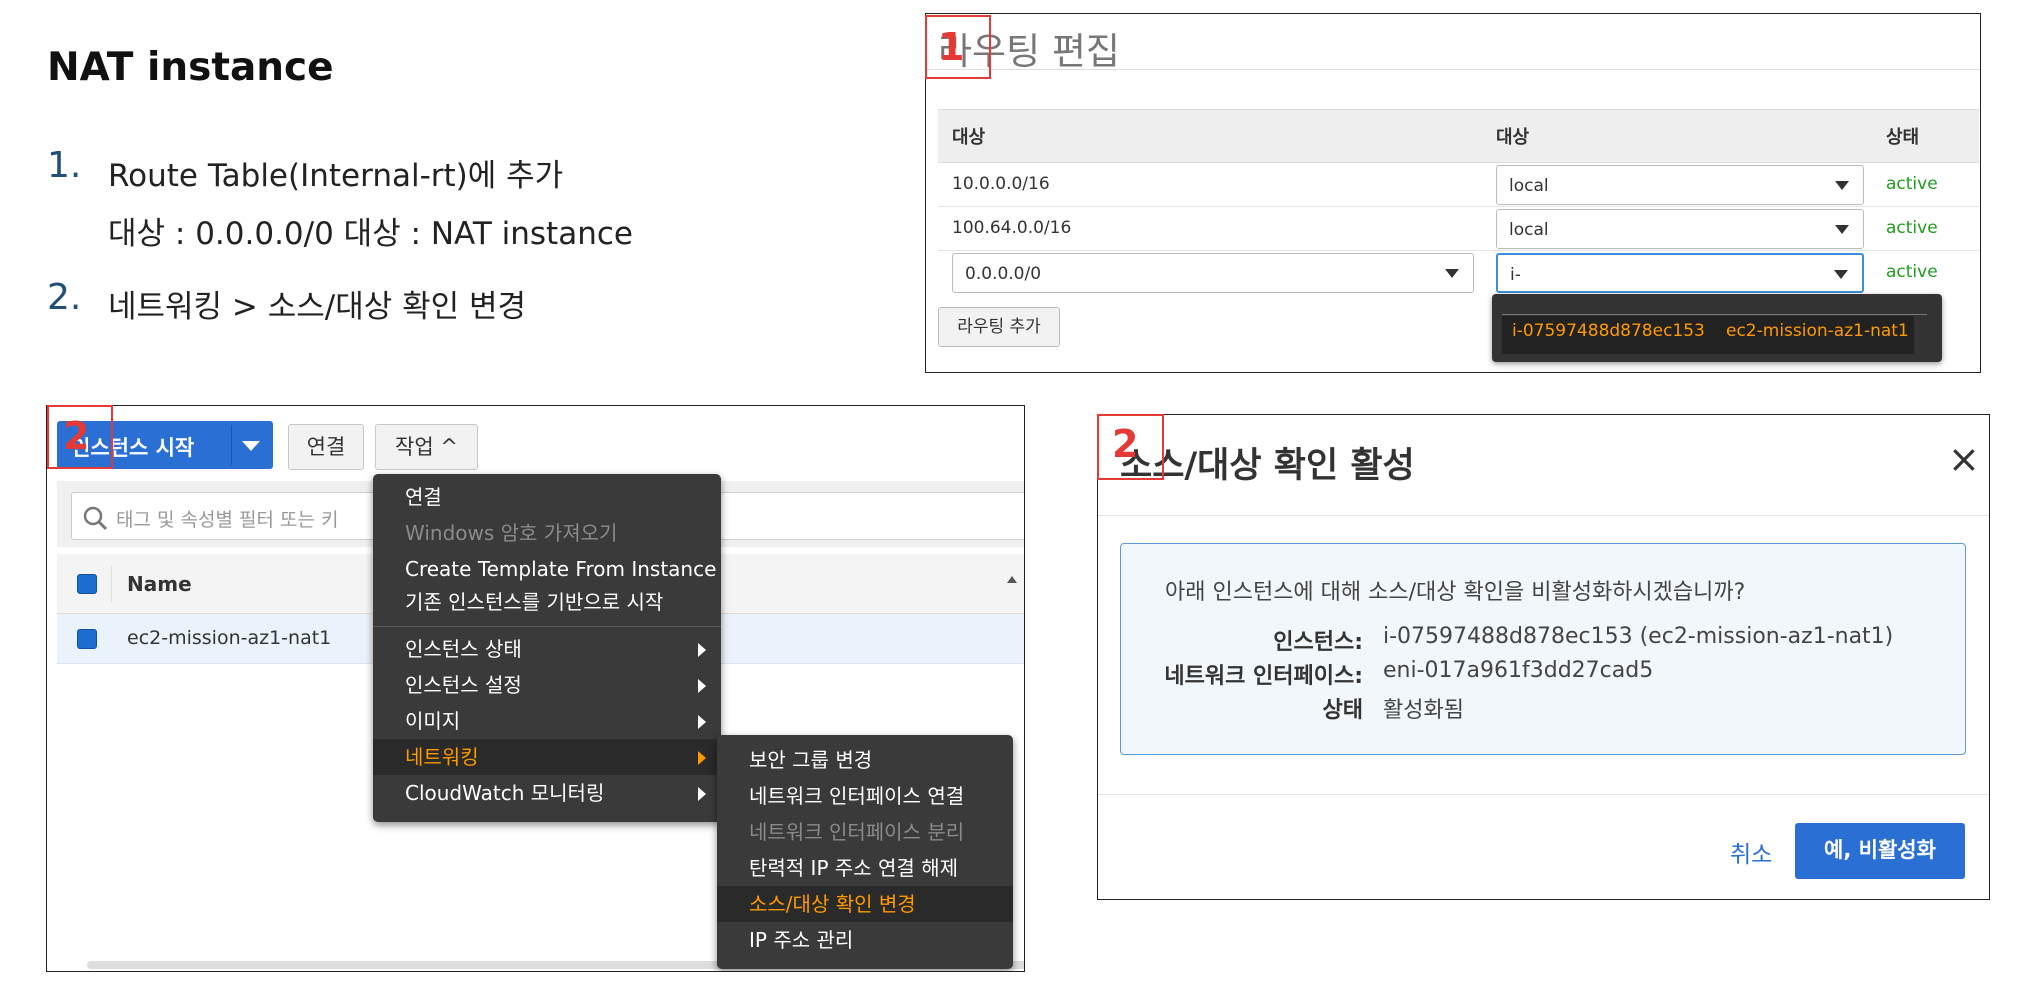  What do you see at coordinates (229, 638) in the screenshot?
I see `instance-name: ec2-mission-az1-nat1` at bounding box center [229, 638].